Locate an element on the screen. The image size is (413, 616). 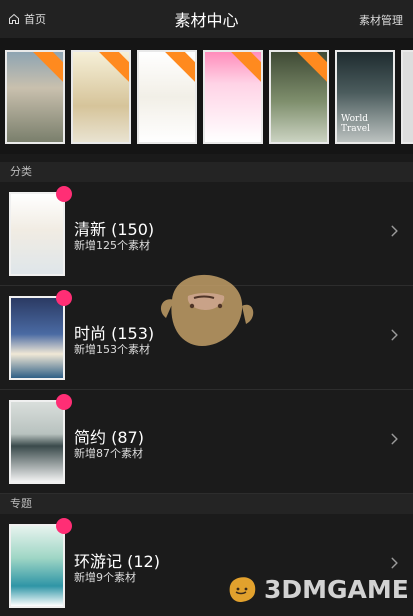
site-watermark: 3DMGAME is located at coordinates (316, 589).